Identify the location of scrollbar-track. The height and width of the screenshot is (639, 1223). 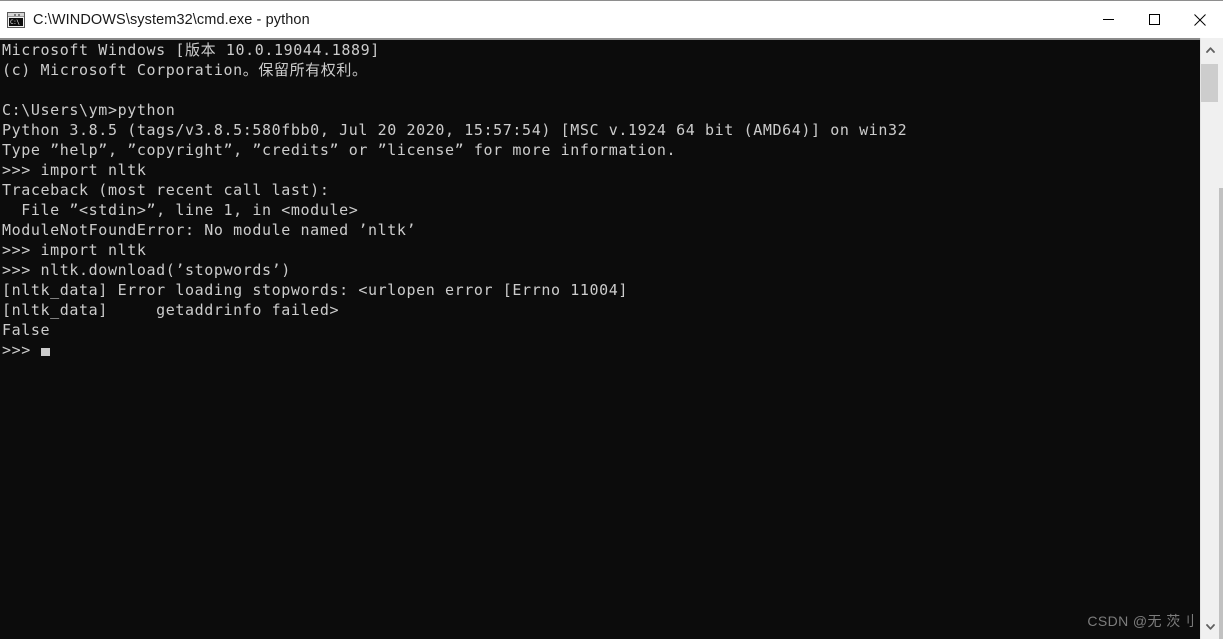
(1210, 338).